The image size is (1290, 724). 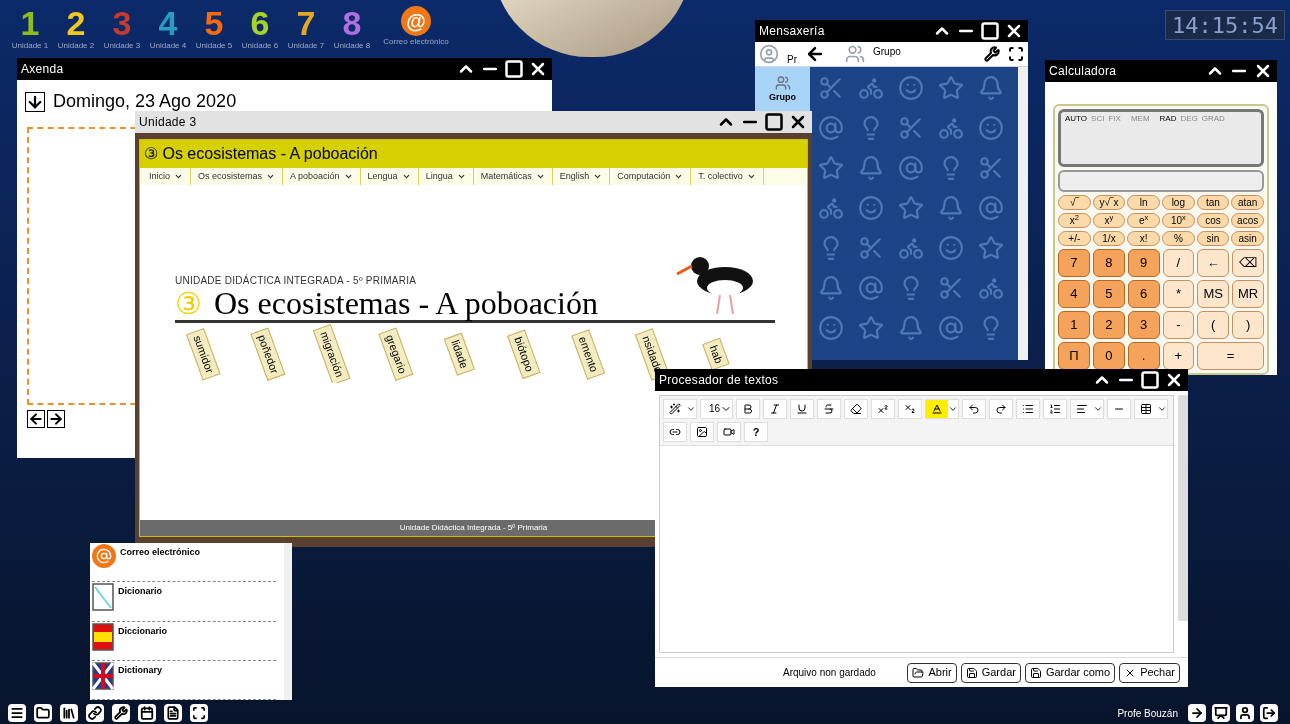 What do you see at coordinates (1070, 672) in the screenshot?
I see `action-button: Gardar como` at bounding box center [1070, 672].